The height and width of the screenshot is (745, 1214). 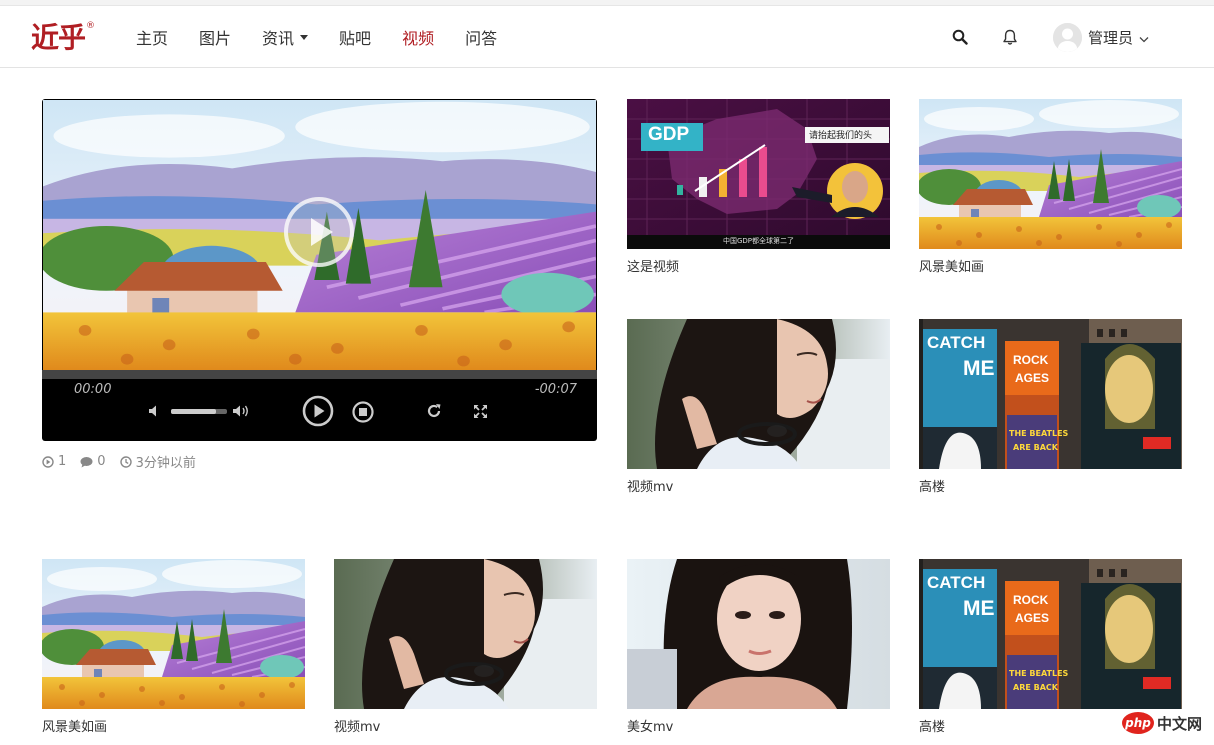 I want to click on caret-down-icon, so click(x=304, y=37).